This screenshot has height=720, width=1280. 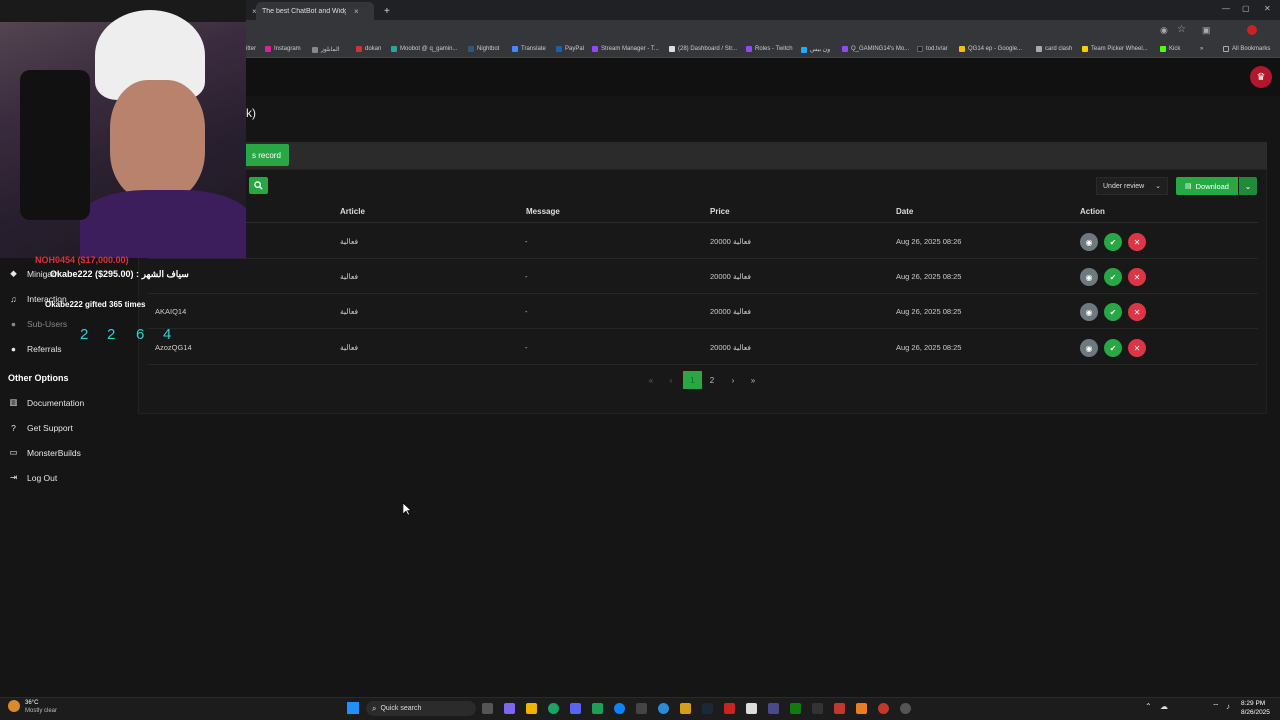 I want to click on bookmark: Nightbot, so click(x=483, y=49).